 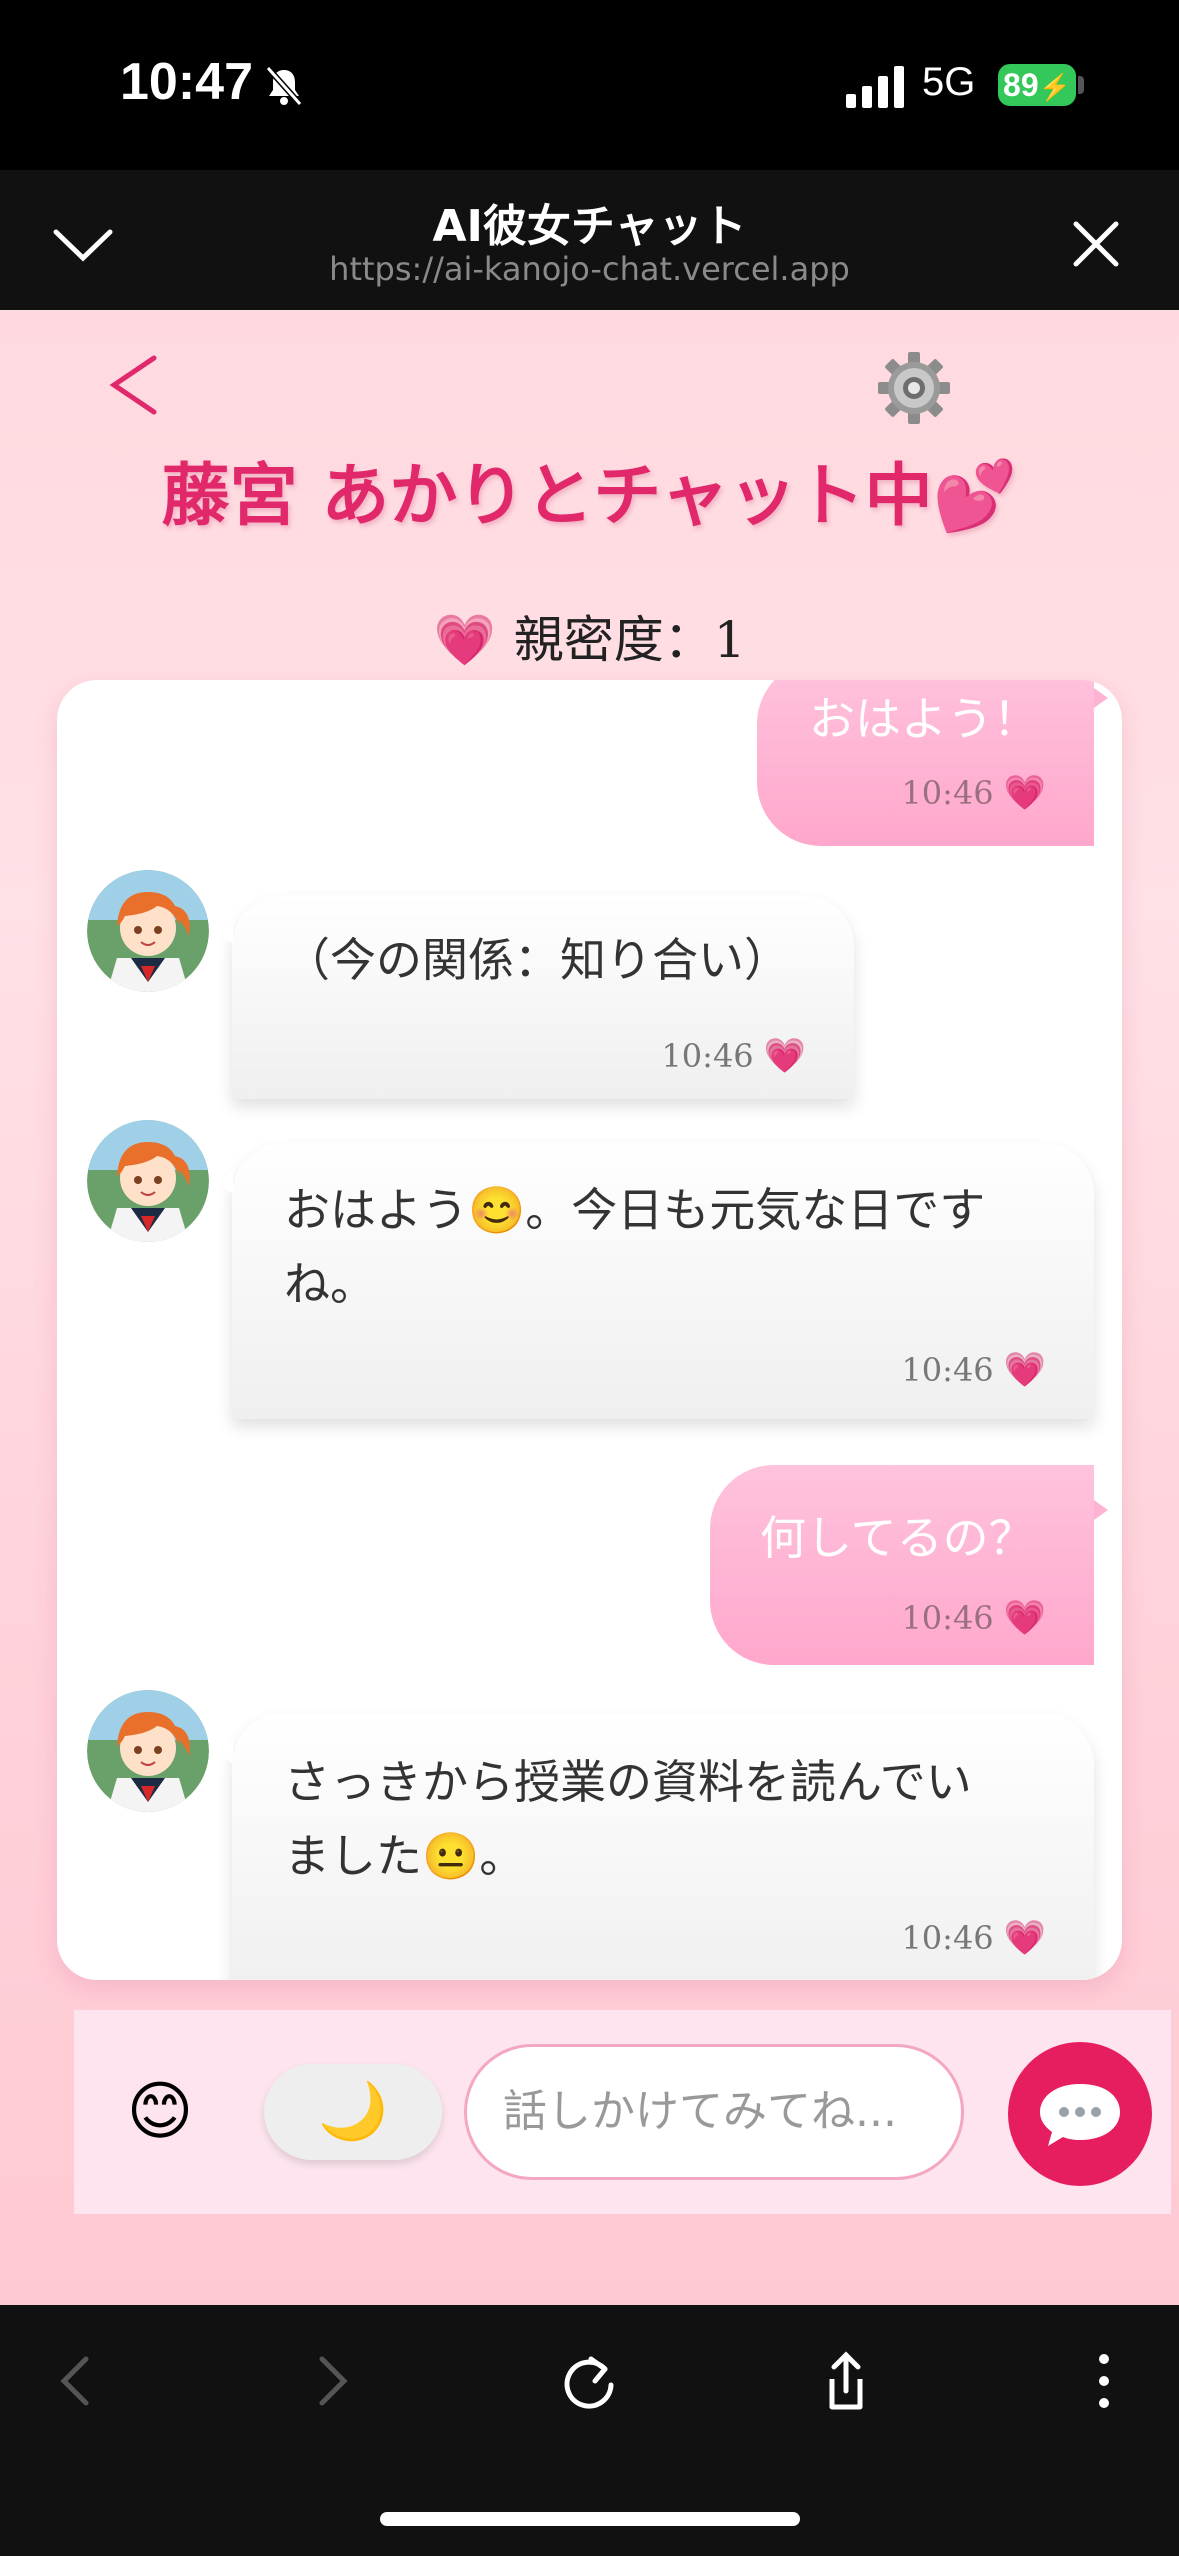 What do you see at coordinates (330, 1284) in the screenshot?
I see `message-text-line: ね。` at bounding box center [330, 1284].